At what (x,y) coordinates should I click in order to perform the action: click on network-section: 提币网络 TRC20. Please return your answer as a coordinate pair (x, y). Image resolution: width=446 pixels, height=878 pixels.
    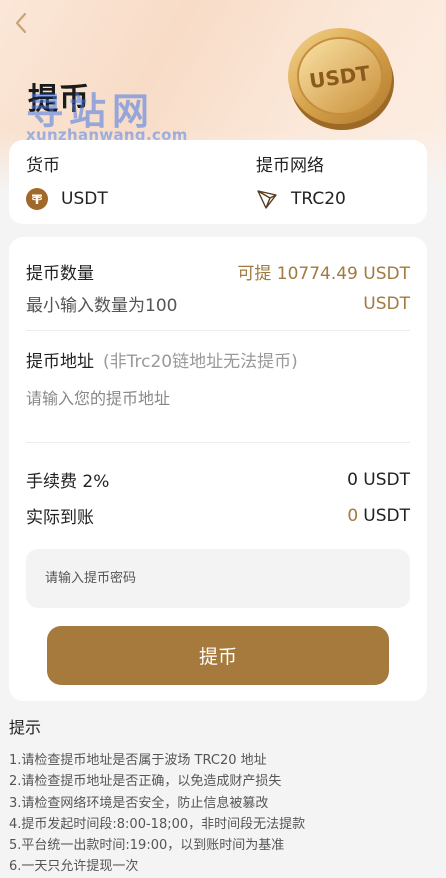
    Looking at the image, I should click on (301, 183).